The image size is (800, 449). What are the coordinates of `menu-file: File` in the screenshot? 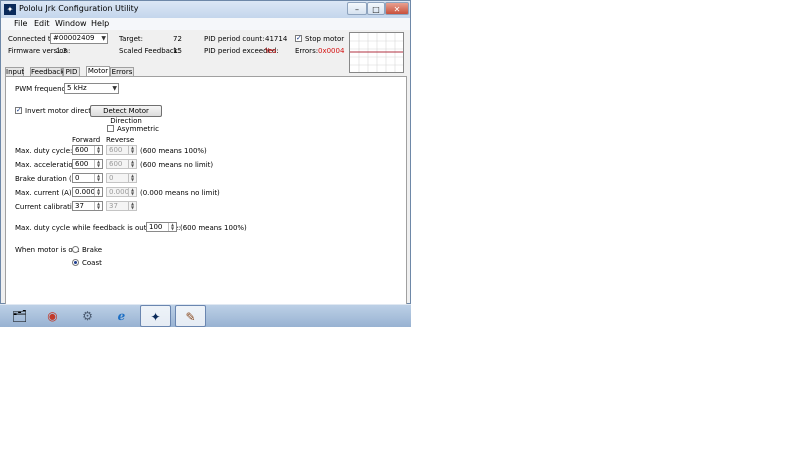 It's located at (20, 23).